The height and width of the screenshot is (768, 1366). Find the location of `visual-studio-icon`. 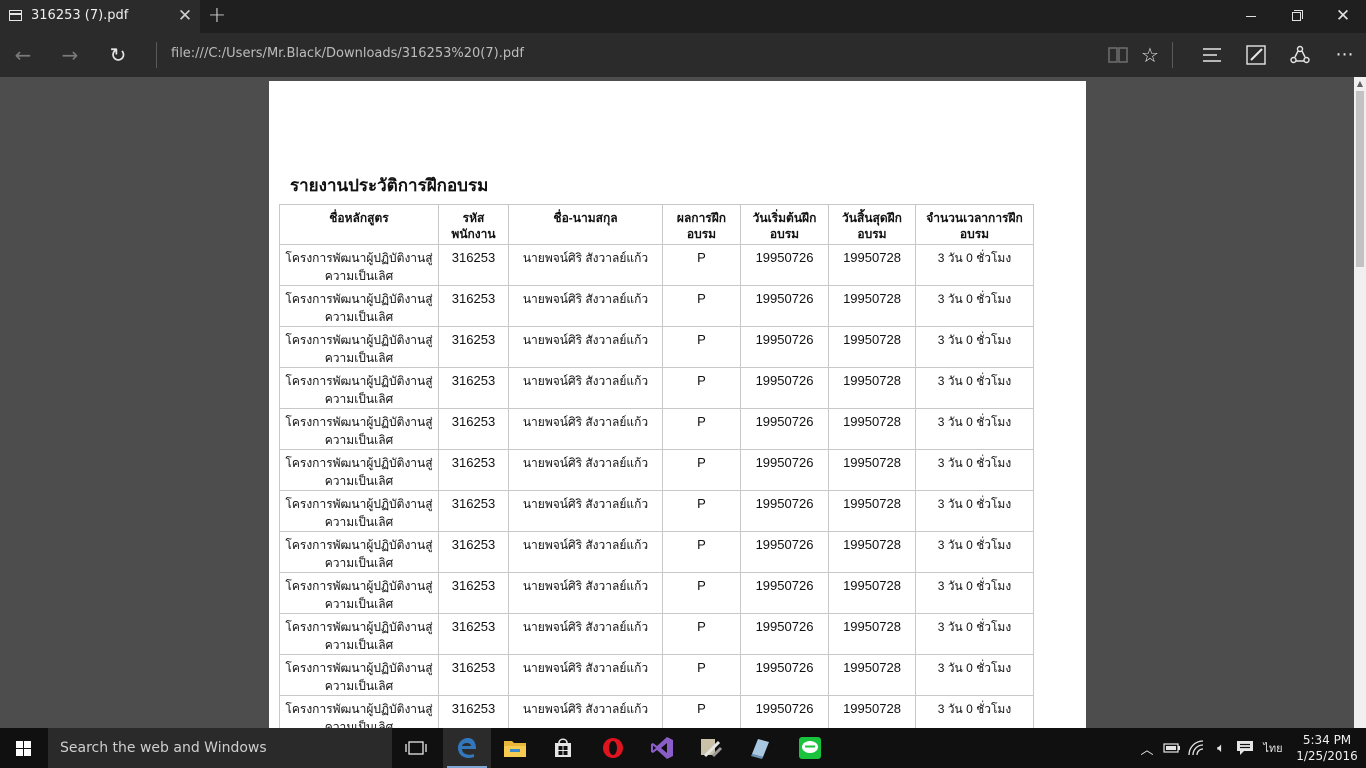

visual-studio-icon is located at coordinates (662, 748).